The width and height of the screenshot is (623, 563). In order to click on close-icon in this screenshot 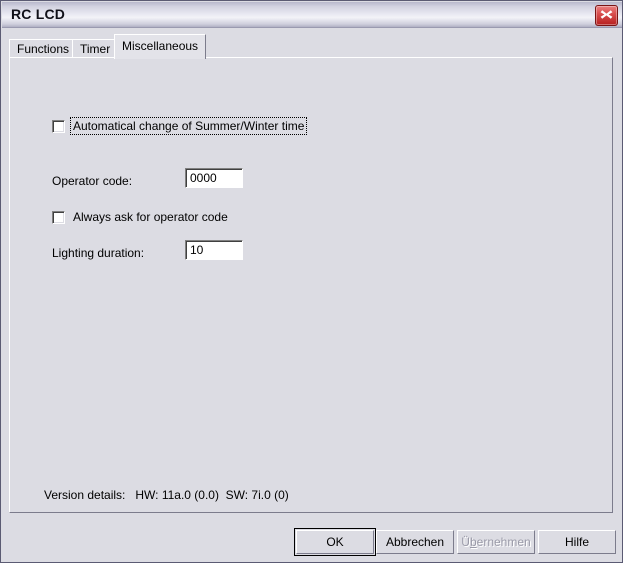, I will do `click(606, 15)`.